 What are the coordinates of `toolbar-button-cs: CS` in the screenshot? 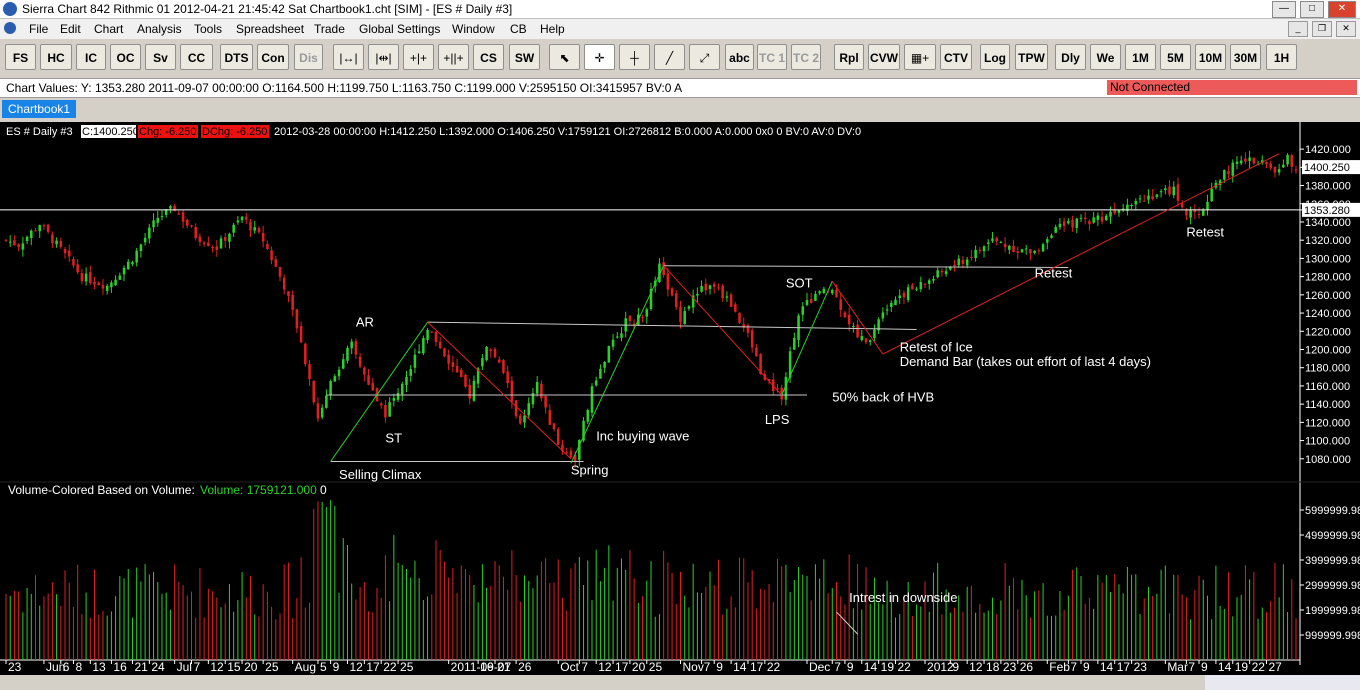 It's located at (488, 57).